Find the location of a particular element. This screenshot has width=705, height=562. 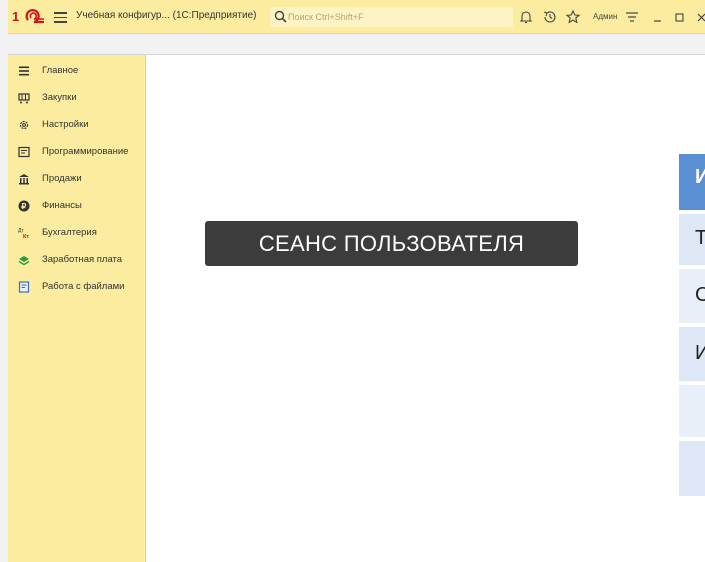

star-icon is located at coordinates (573, 17).